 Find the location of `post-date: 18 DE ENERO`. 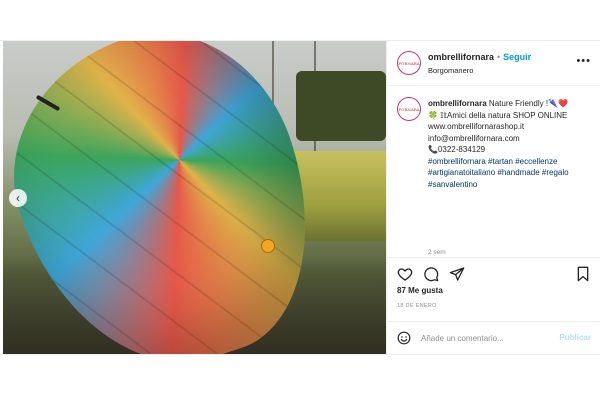

post-date: 18 DE ENERO is located at coordinates (417, 306).